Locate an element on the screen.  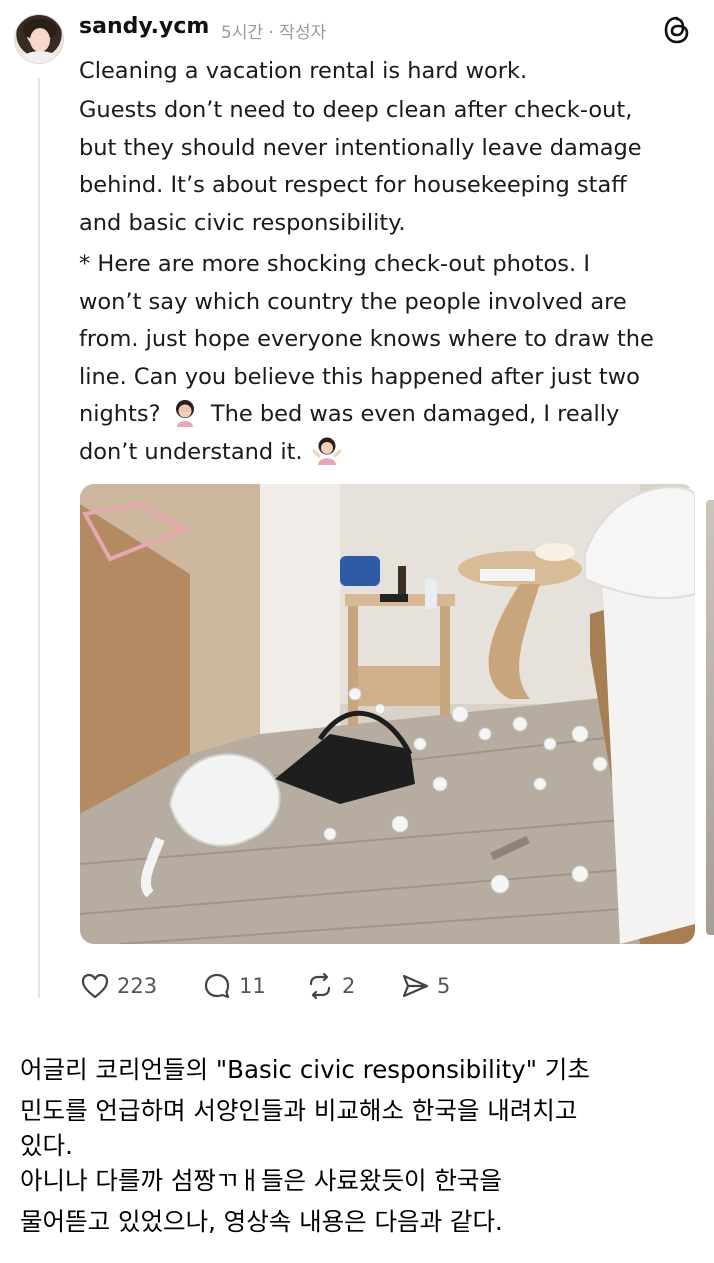
send-icon is located at coordinates (415, 986).